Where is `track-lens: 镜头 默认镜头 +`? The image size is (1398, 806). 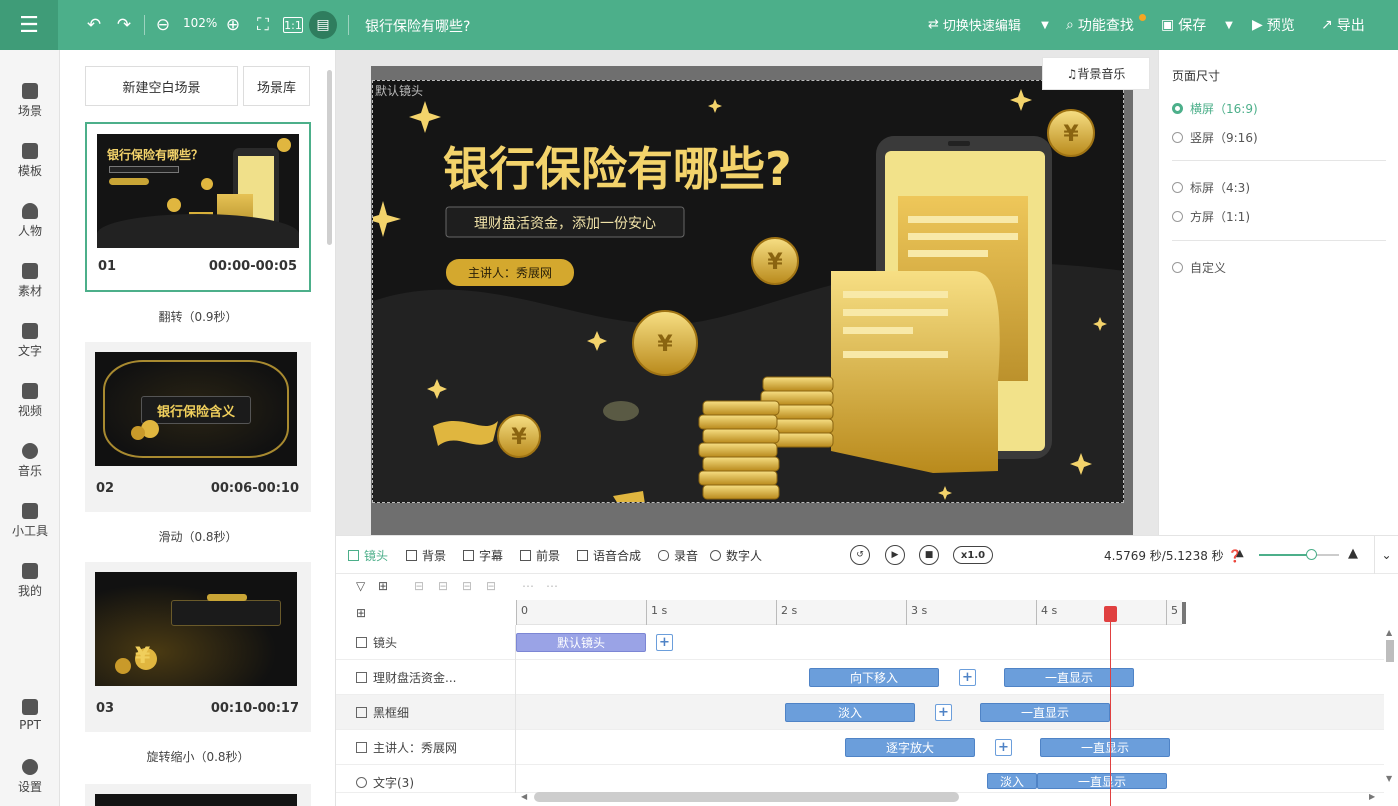
track-lens: 镜头 默认镜头 + is located at coordinates (860, 642).